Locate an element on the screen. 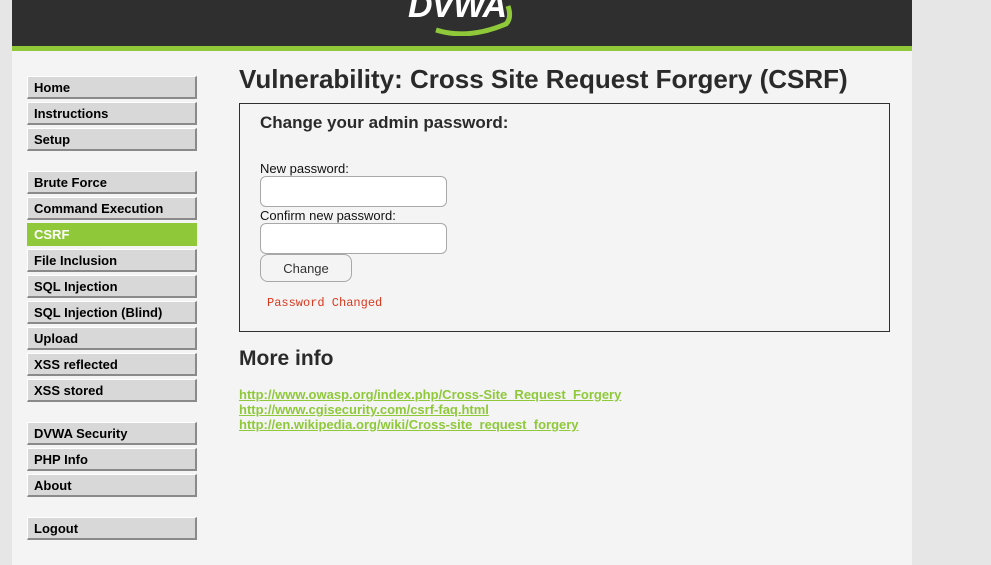  link-cgisecurity-csrf-faq: http://www.cgisecurity.com/csrf-faq.html is located at coordinates (430, 409).